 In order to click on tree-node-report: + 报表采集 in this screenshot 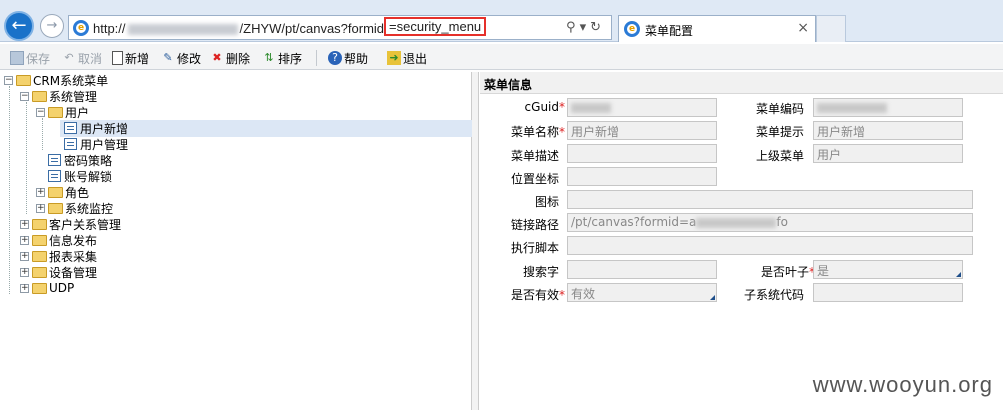, I will do `click(58, 256)`.